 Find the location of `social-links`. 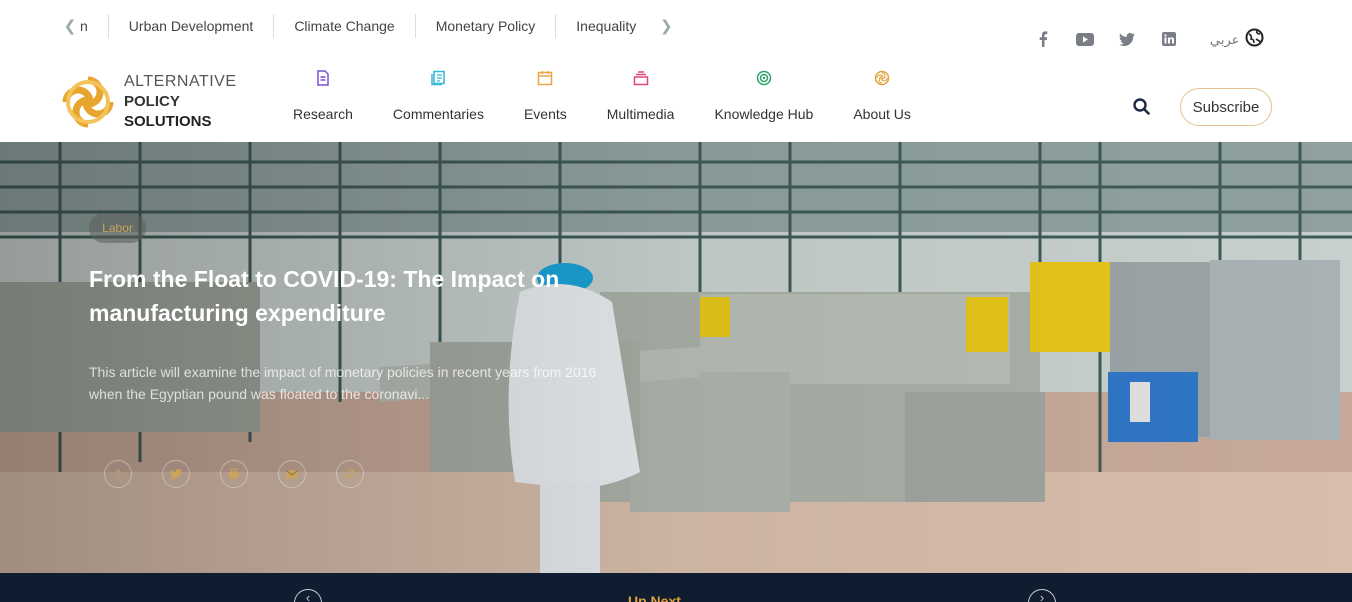

social-links is located at coordinates (1106, 39).